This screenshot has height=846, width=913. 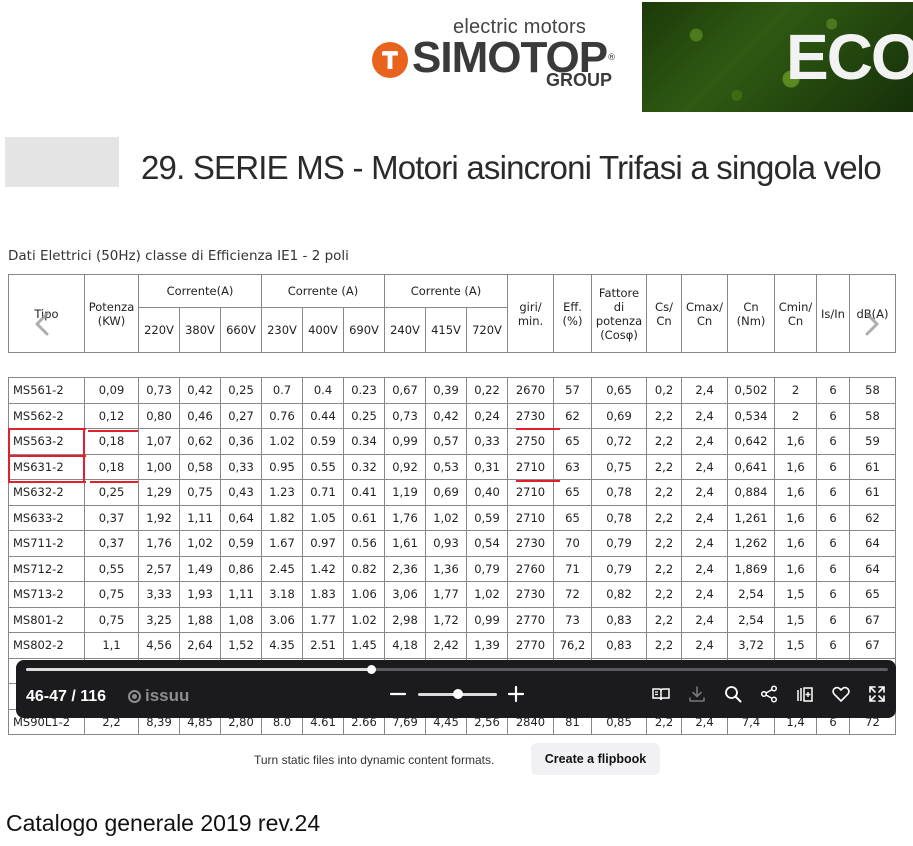 I want to click on section-number-block, so click(x=62, y=162).